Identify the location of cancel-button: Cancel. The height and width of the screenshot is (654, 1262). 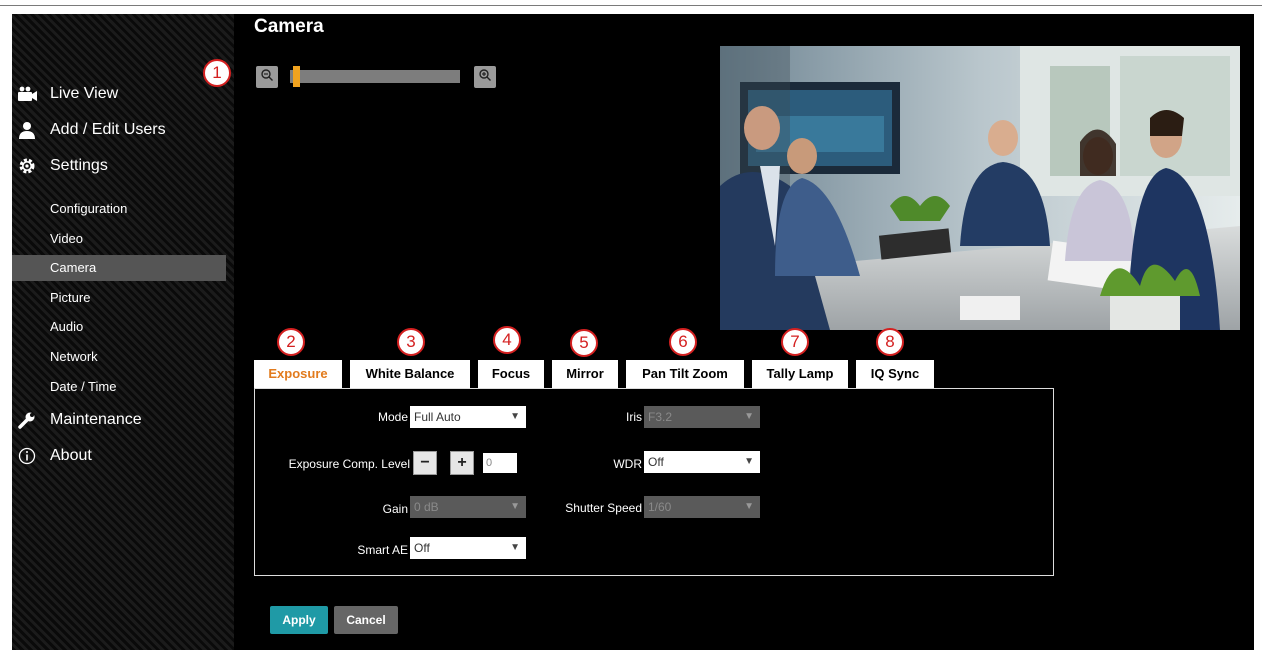
(366, 620).